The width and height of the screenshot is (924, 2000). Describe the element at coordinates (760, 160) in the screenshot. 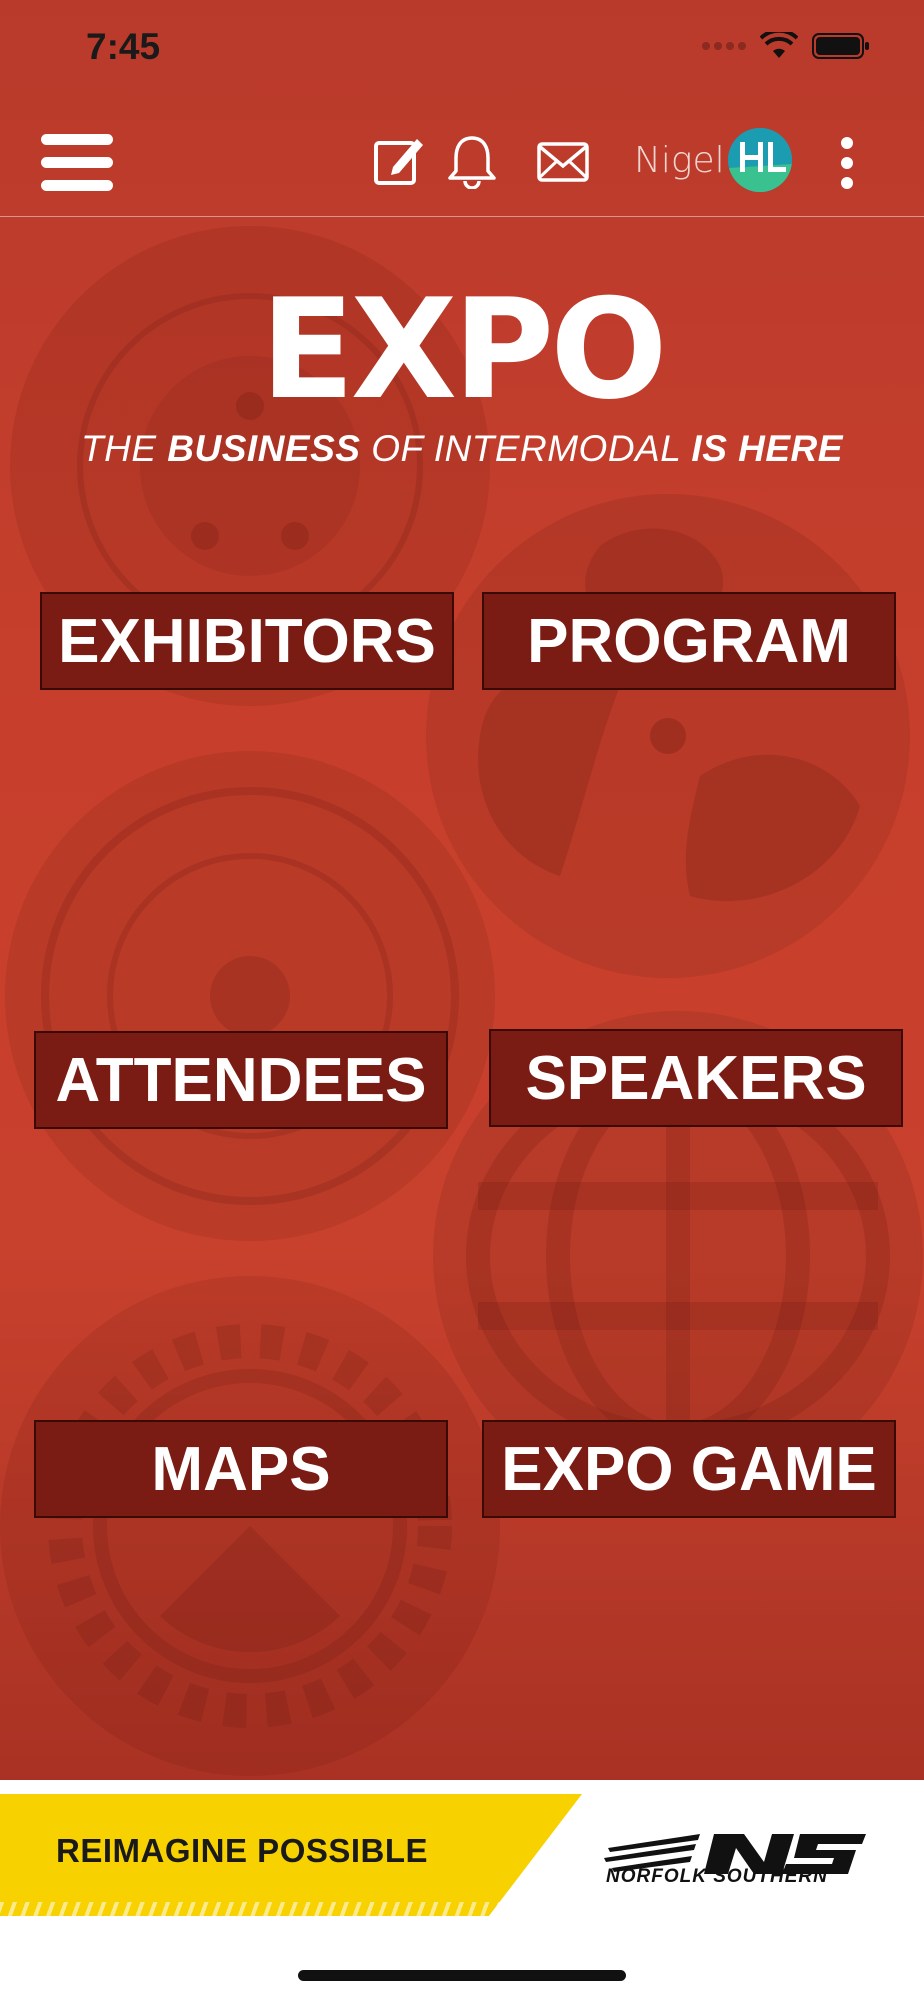

I see `avatar` at that location.